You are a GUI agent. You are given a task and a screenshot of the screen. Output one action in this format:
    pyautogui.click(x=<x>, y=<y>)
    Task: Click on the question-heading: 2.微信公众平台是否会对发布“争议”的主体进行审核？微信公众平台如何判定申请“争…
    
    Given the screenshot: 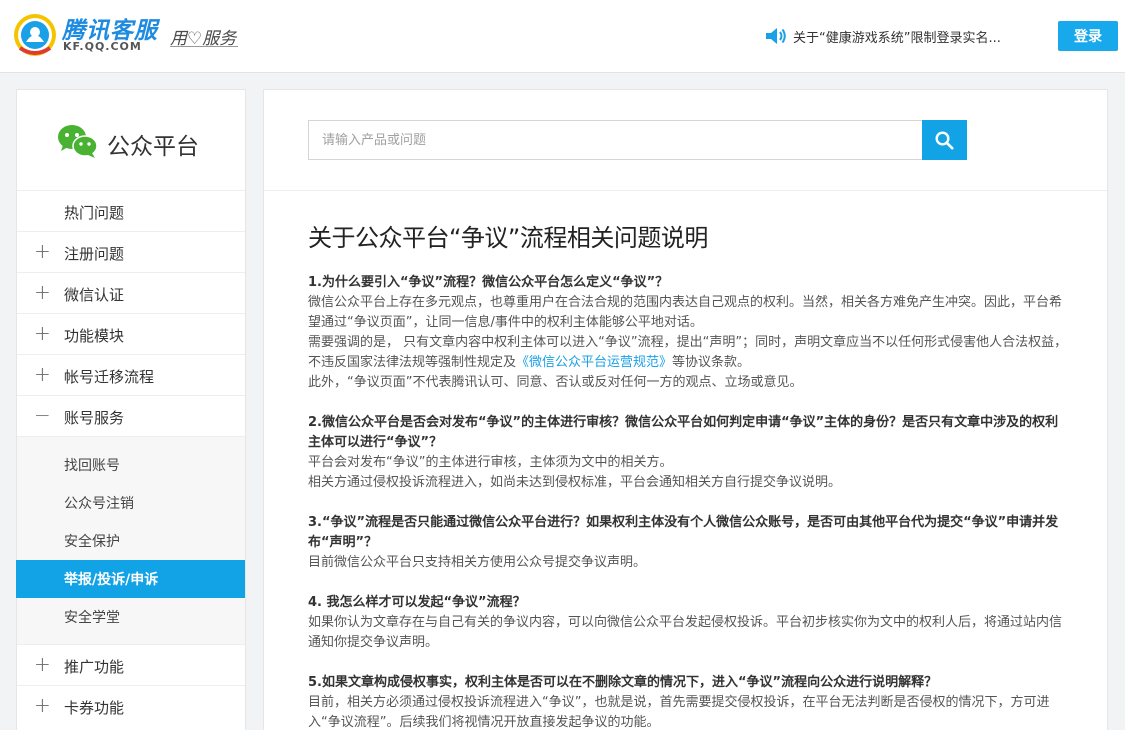 What is the action you would take?
    pyautogui.click(x=683, y=432)
    